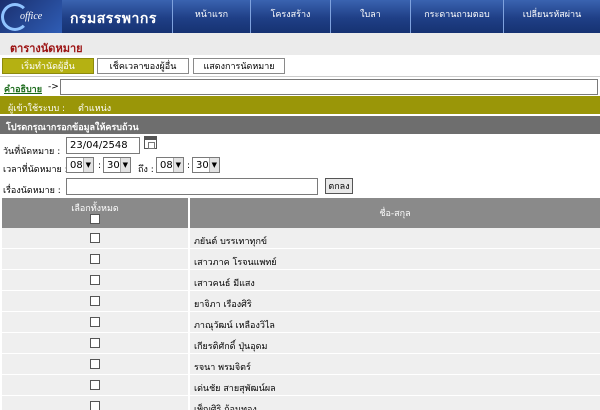 The width and height of the screenshot is (600, 410). Describe the element at coordinates (395, 364) in the screenshot. I see `name-cell: รจนา พรมจิตร์` at that location.